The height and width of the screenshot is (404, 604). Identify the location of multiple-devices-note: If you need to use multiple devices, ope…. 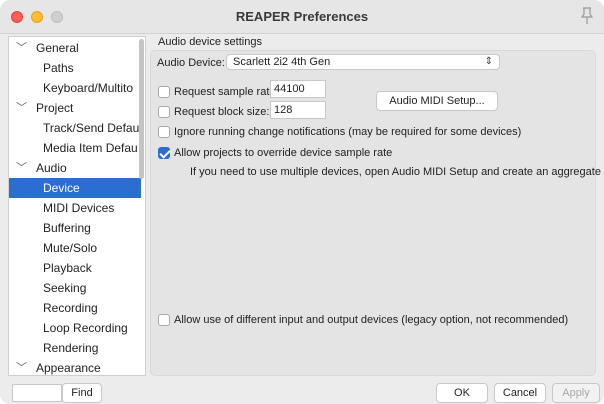
(397, 172).